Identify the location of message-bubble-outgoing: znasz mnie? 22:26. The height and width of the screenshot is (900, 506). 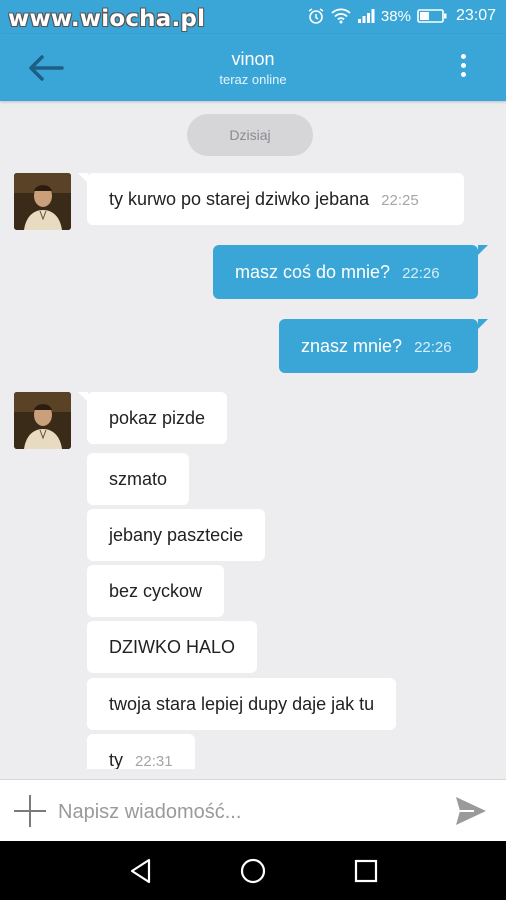
(378, 346).